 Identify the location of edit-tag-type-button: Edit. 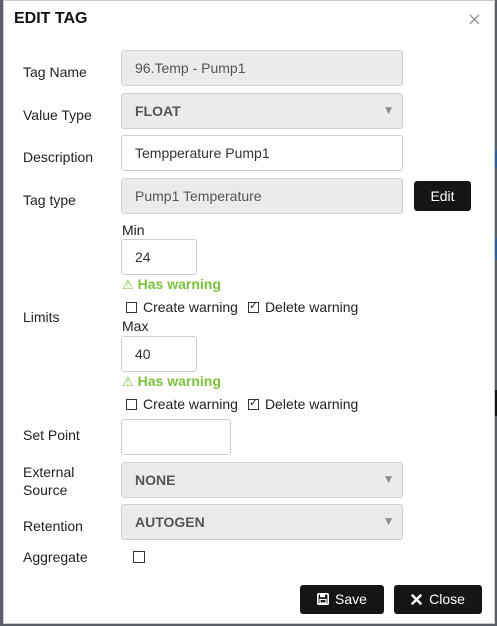
(442, 196).